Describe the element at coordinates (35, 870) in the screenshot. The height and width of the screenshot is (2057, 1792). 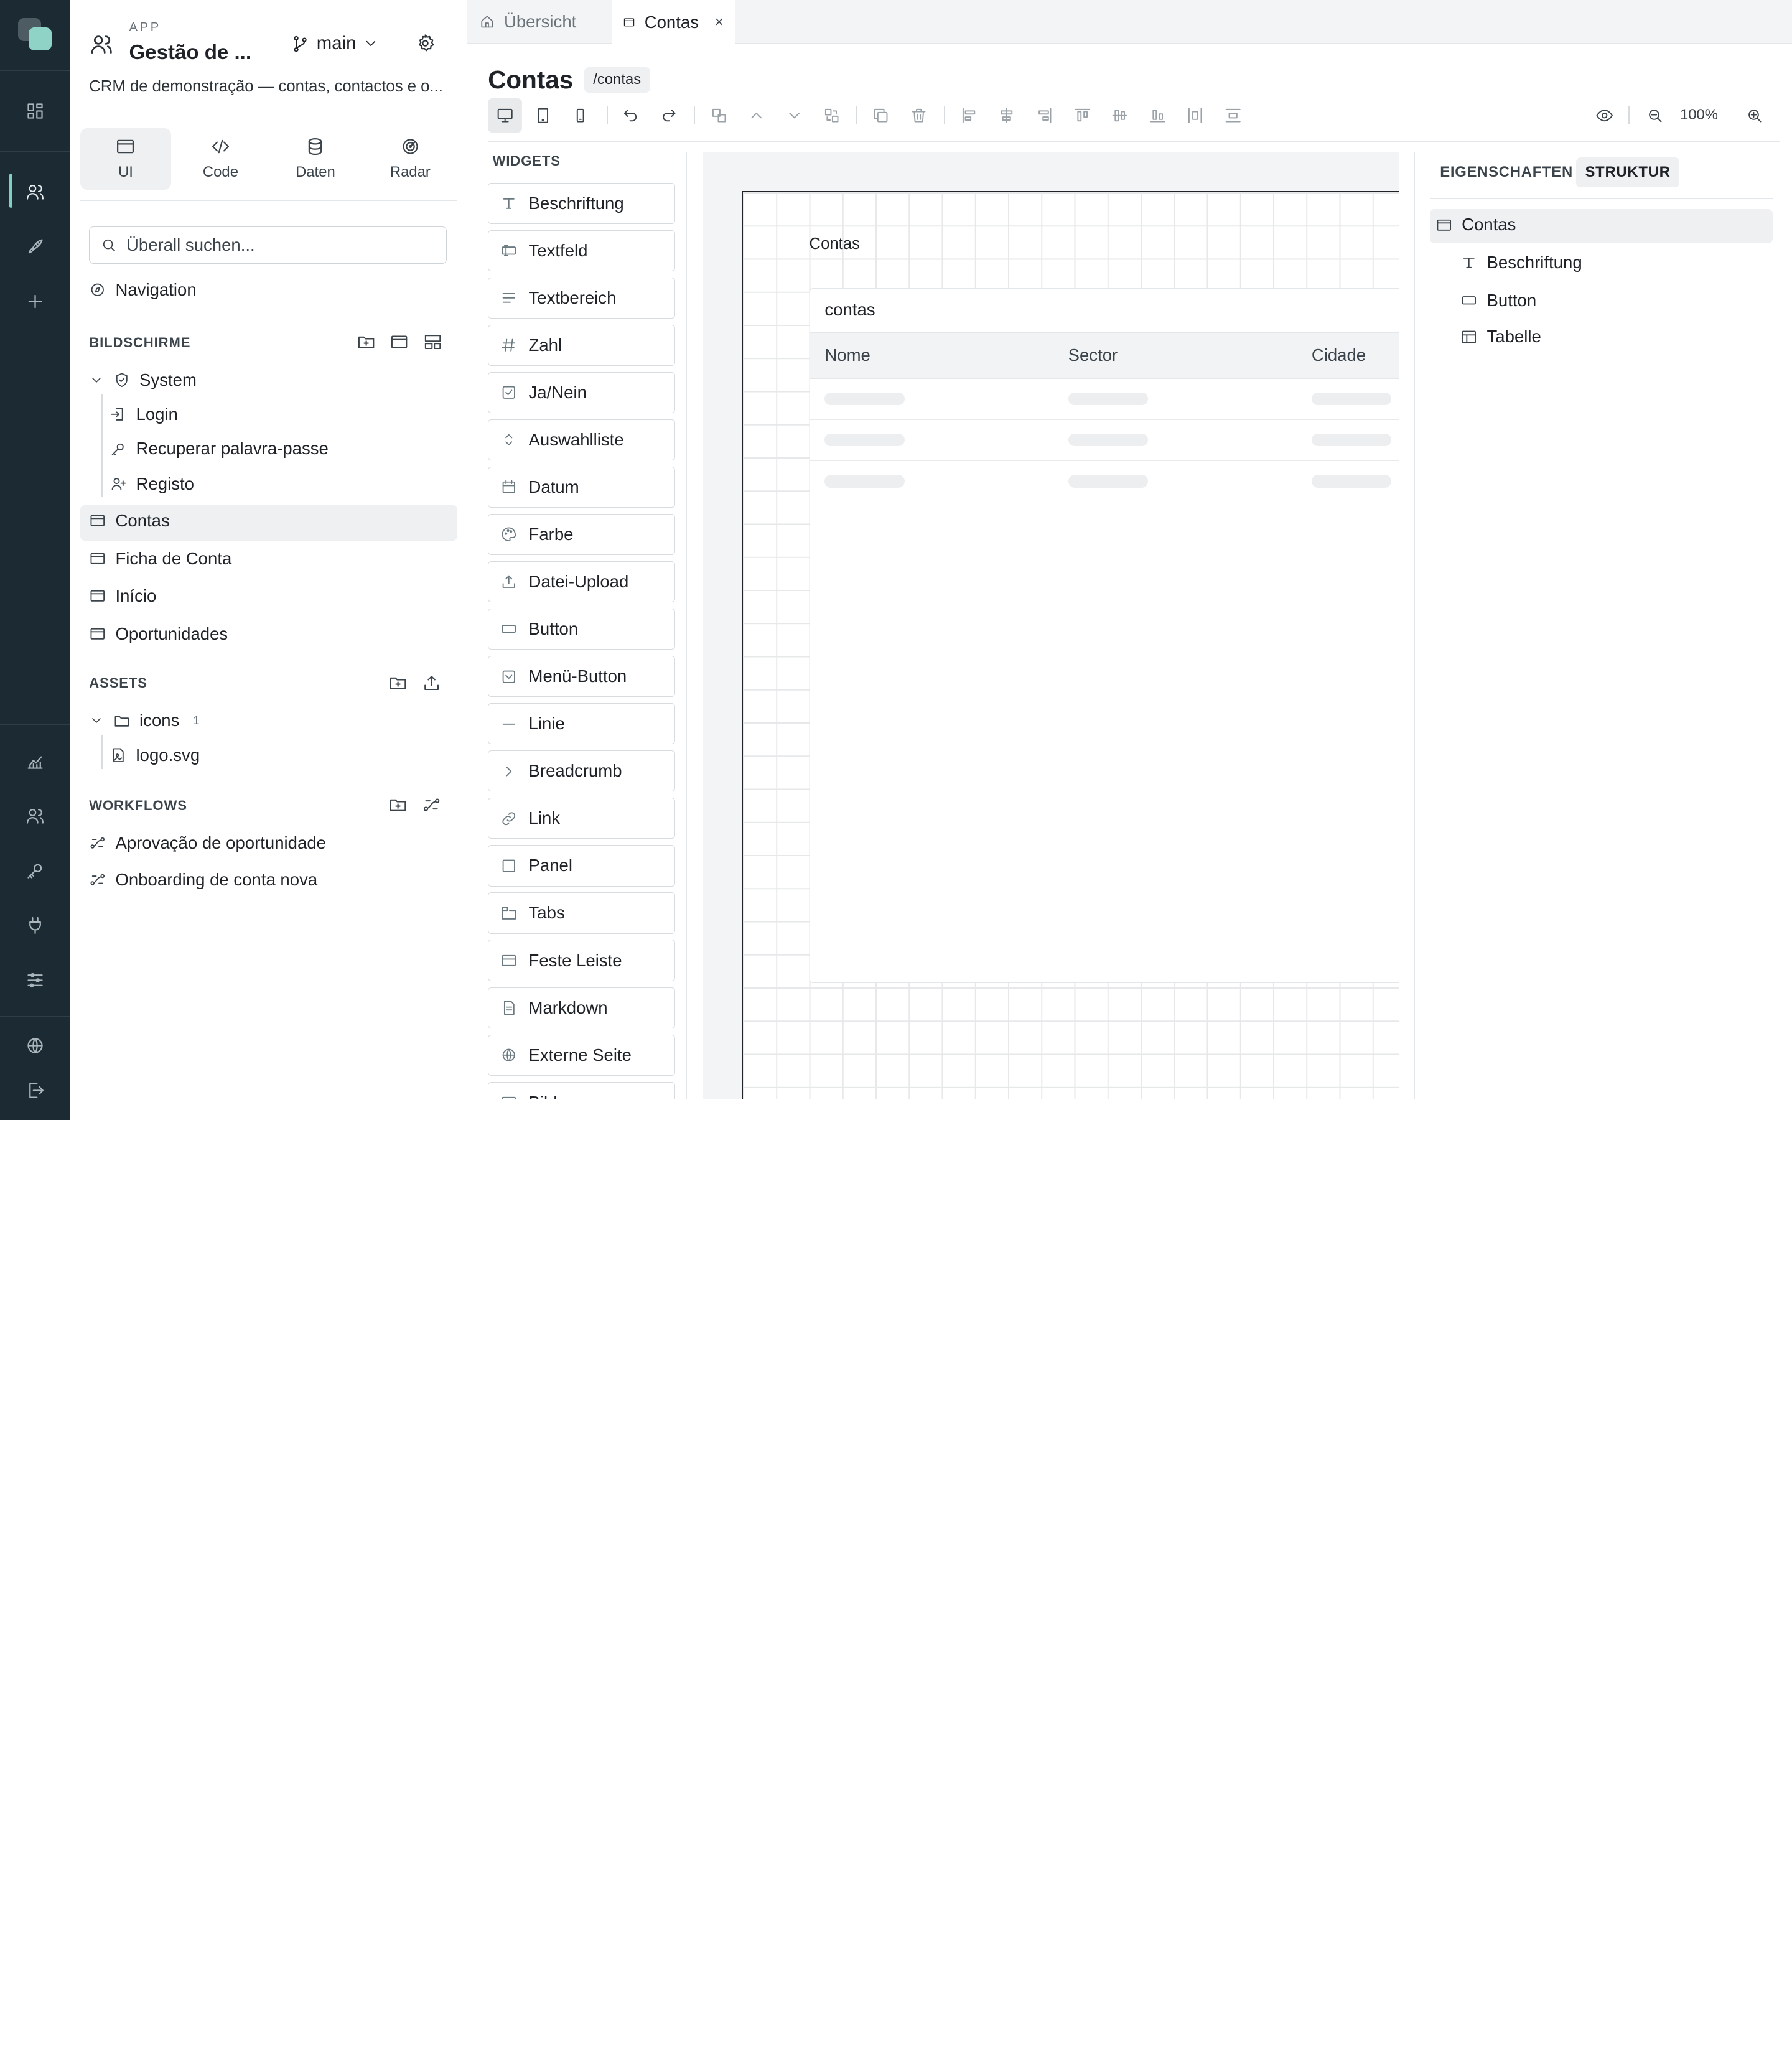
I see `key-icon` at that location.